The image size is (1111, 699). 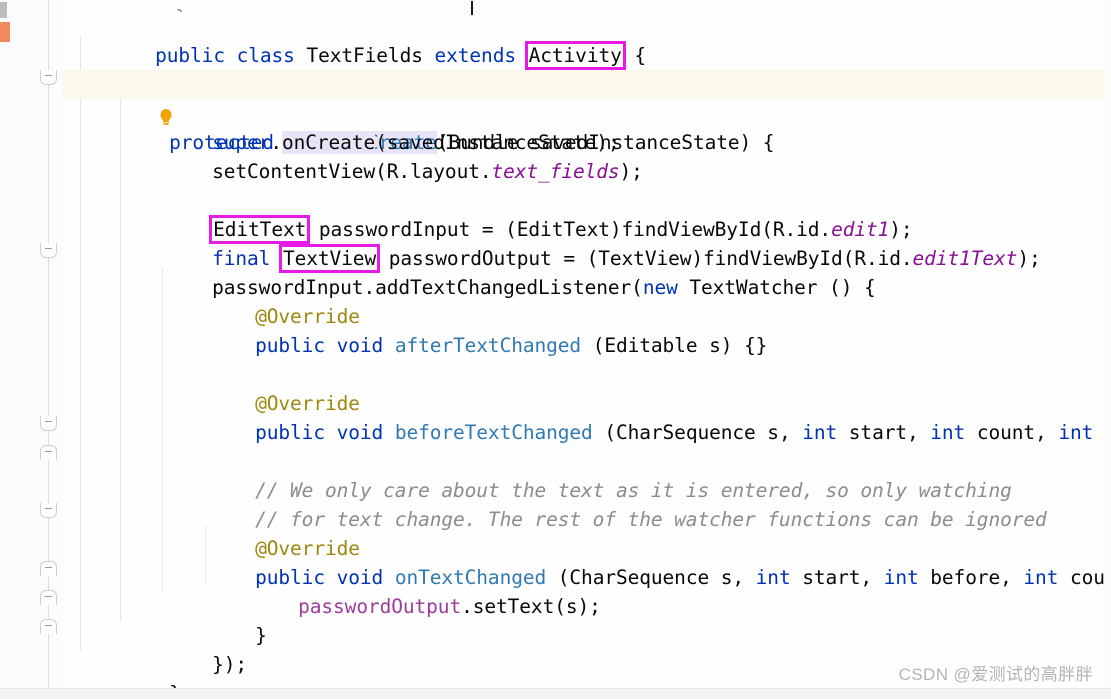 What do you see at coordinates (586, 300) in the screenshot?
I see `code-line-10-override: @Override` at bounding box center [586, 300].